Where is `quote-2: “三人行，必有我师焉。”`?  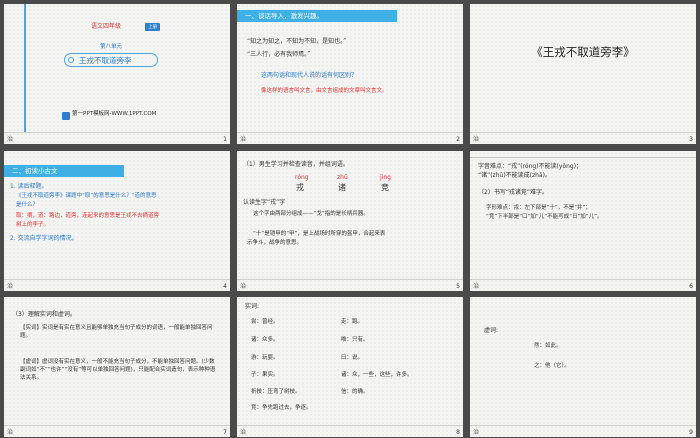 quote-2: “三人行，必有我师焉。” is located at coordinates (279, 54).